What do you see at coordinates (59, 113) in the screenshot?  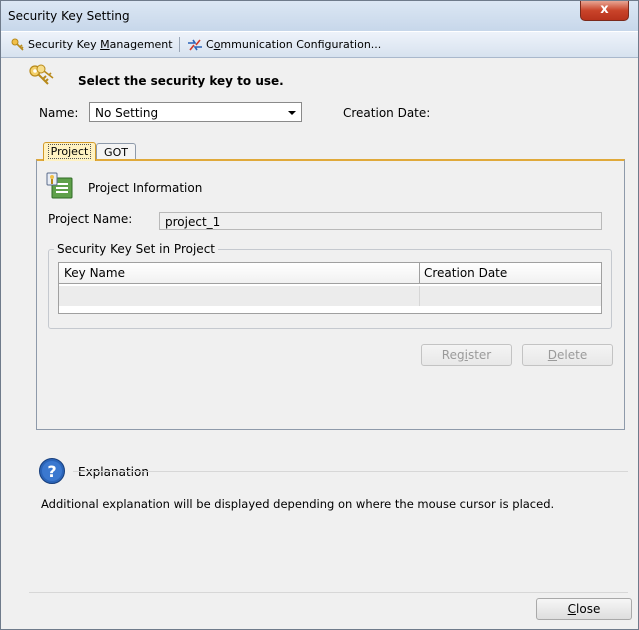 I see `name-label: Name:` at bounding box center [59, 113].